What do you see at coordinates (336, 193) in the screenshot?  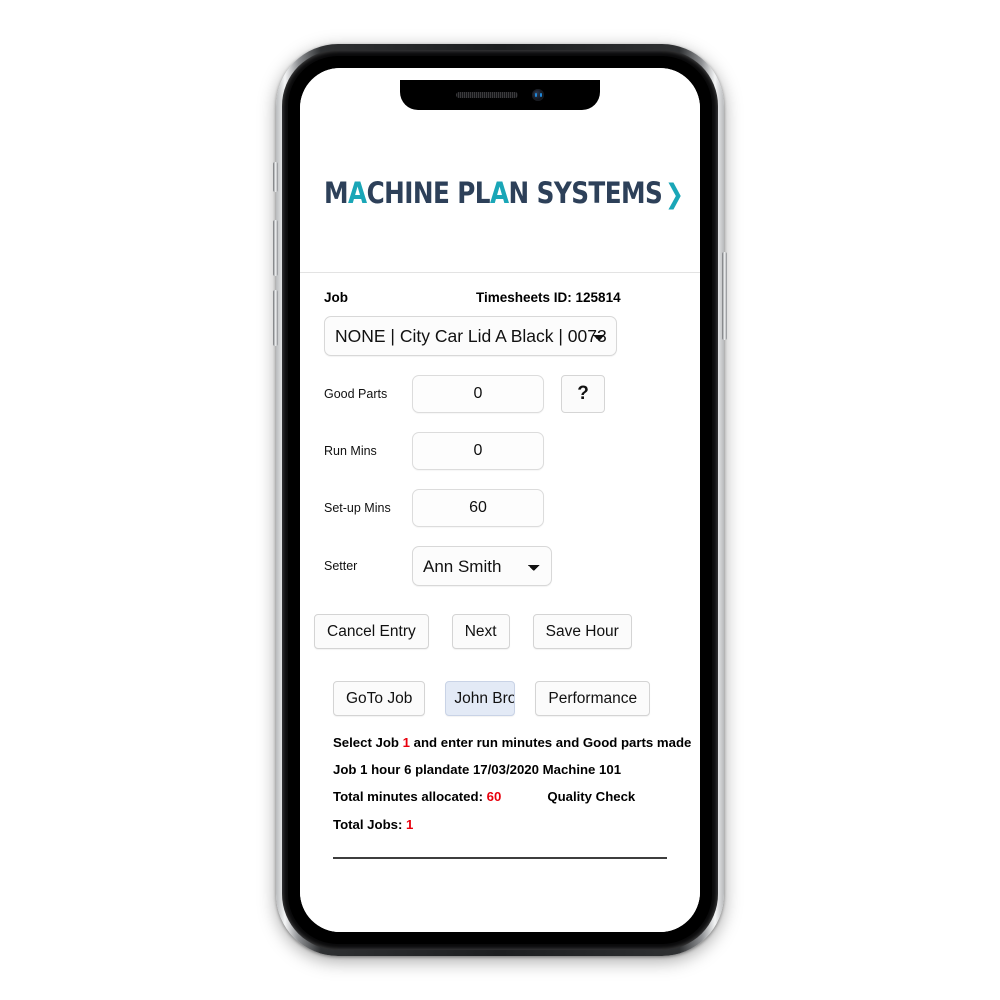 I see `logo-text-part1: M` at bounding box center [336, 193].